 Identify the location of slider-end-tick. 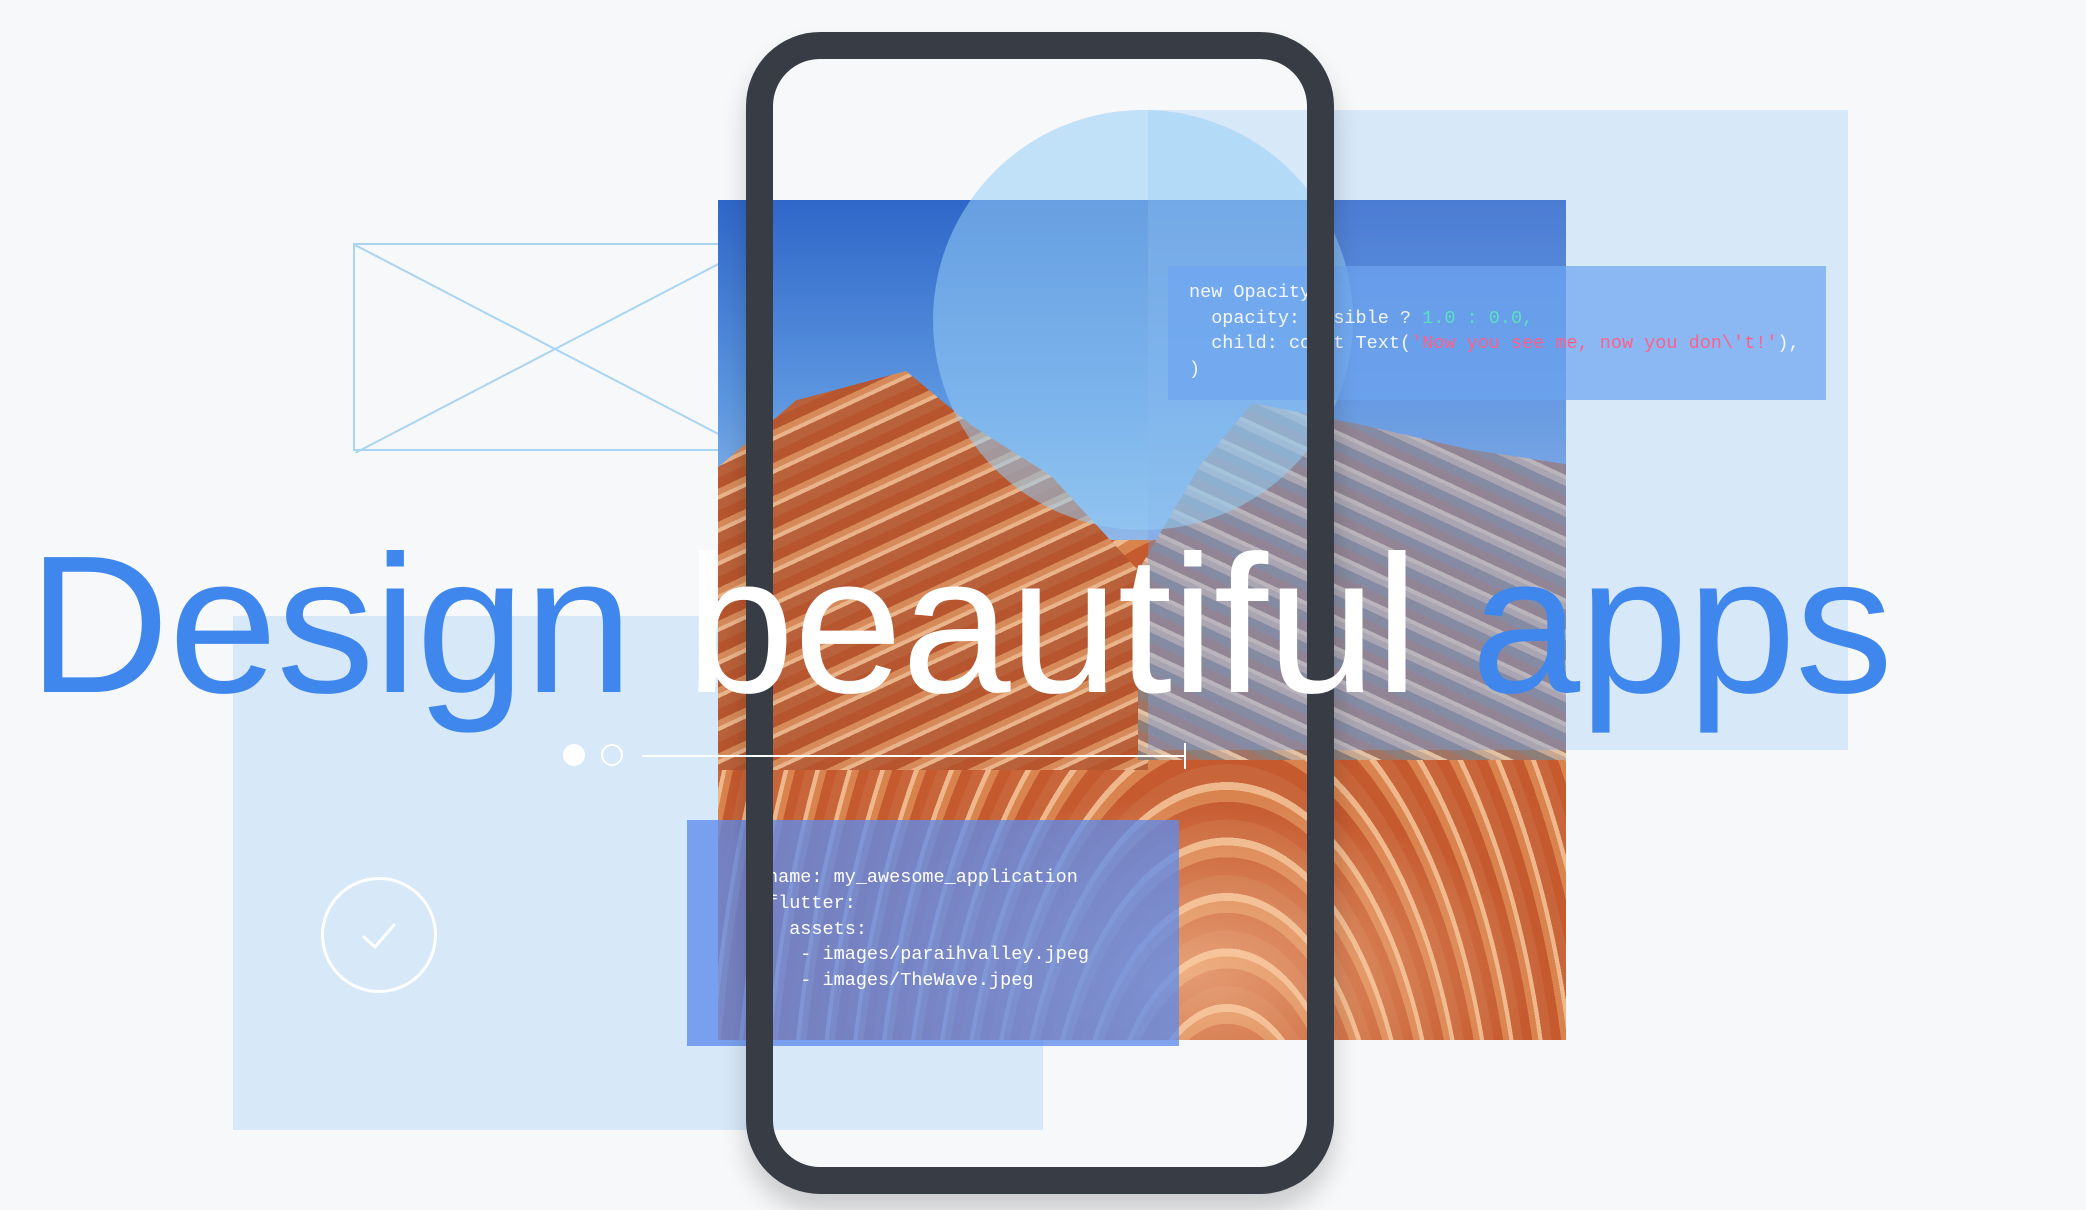
(1185, 756).